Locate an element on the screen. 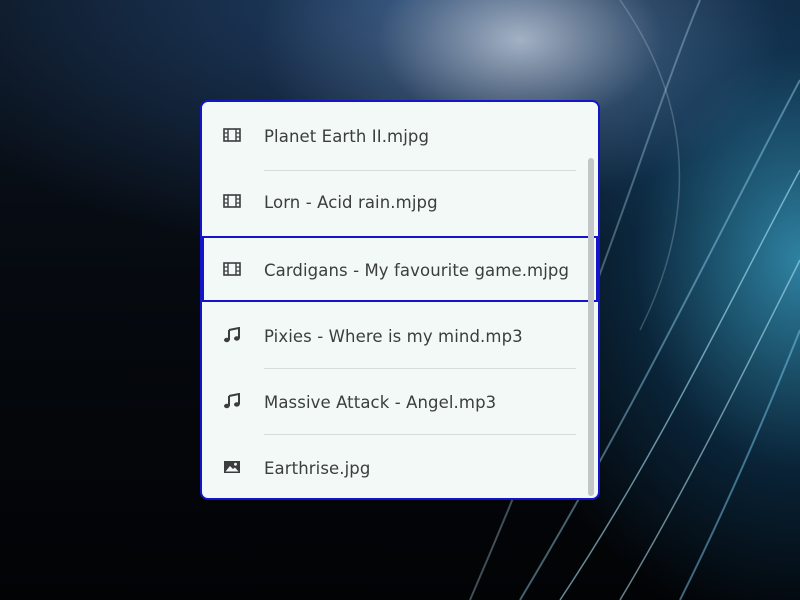 This screenshot has width=800, height=600. list-item: Lorn - Acid rain.mjpg is located at coordinates (400, 201).